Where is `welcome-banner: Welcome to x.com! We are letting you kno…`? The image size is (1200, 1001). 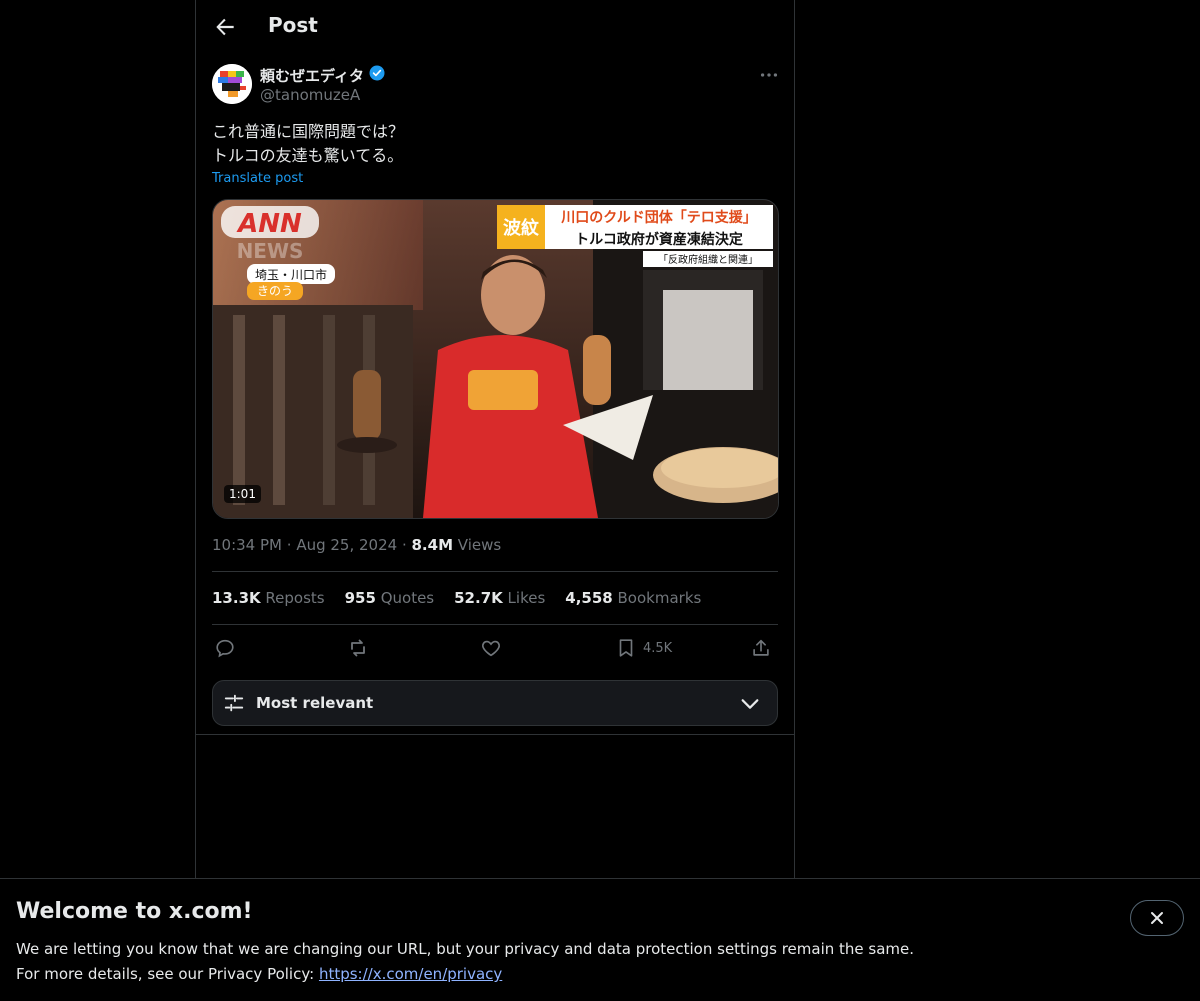
welcome-banner: Welcome to x.com! We are letting you kno… is located at coordinates (600, 939).